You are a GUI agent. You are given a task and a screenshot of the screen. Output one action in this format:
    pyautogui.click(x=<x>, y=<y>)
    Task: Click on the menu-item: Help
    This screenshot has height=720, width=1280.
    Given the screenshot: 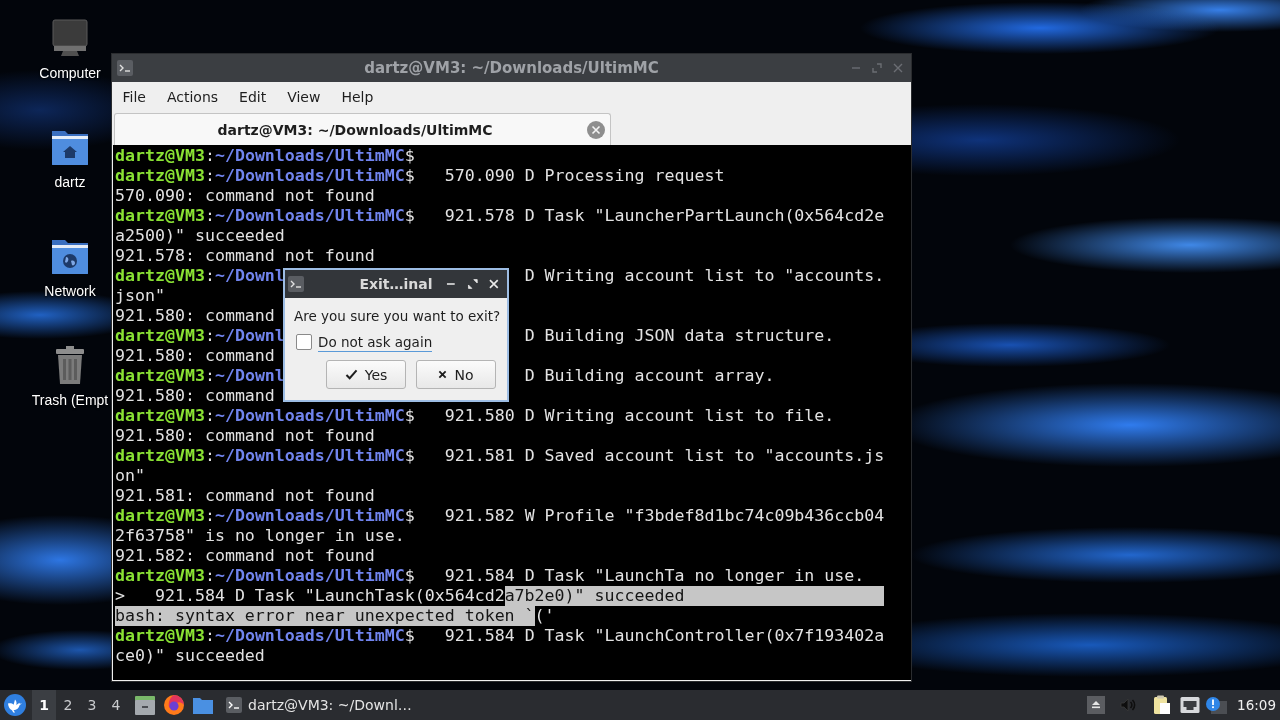 What is the action you would take?
    pyautogui.click(x=357, y=97)
    